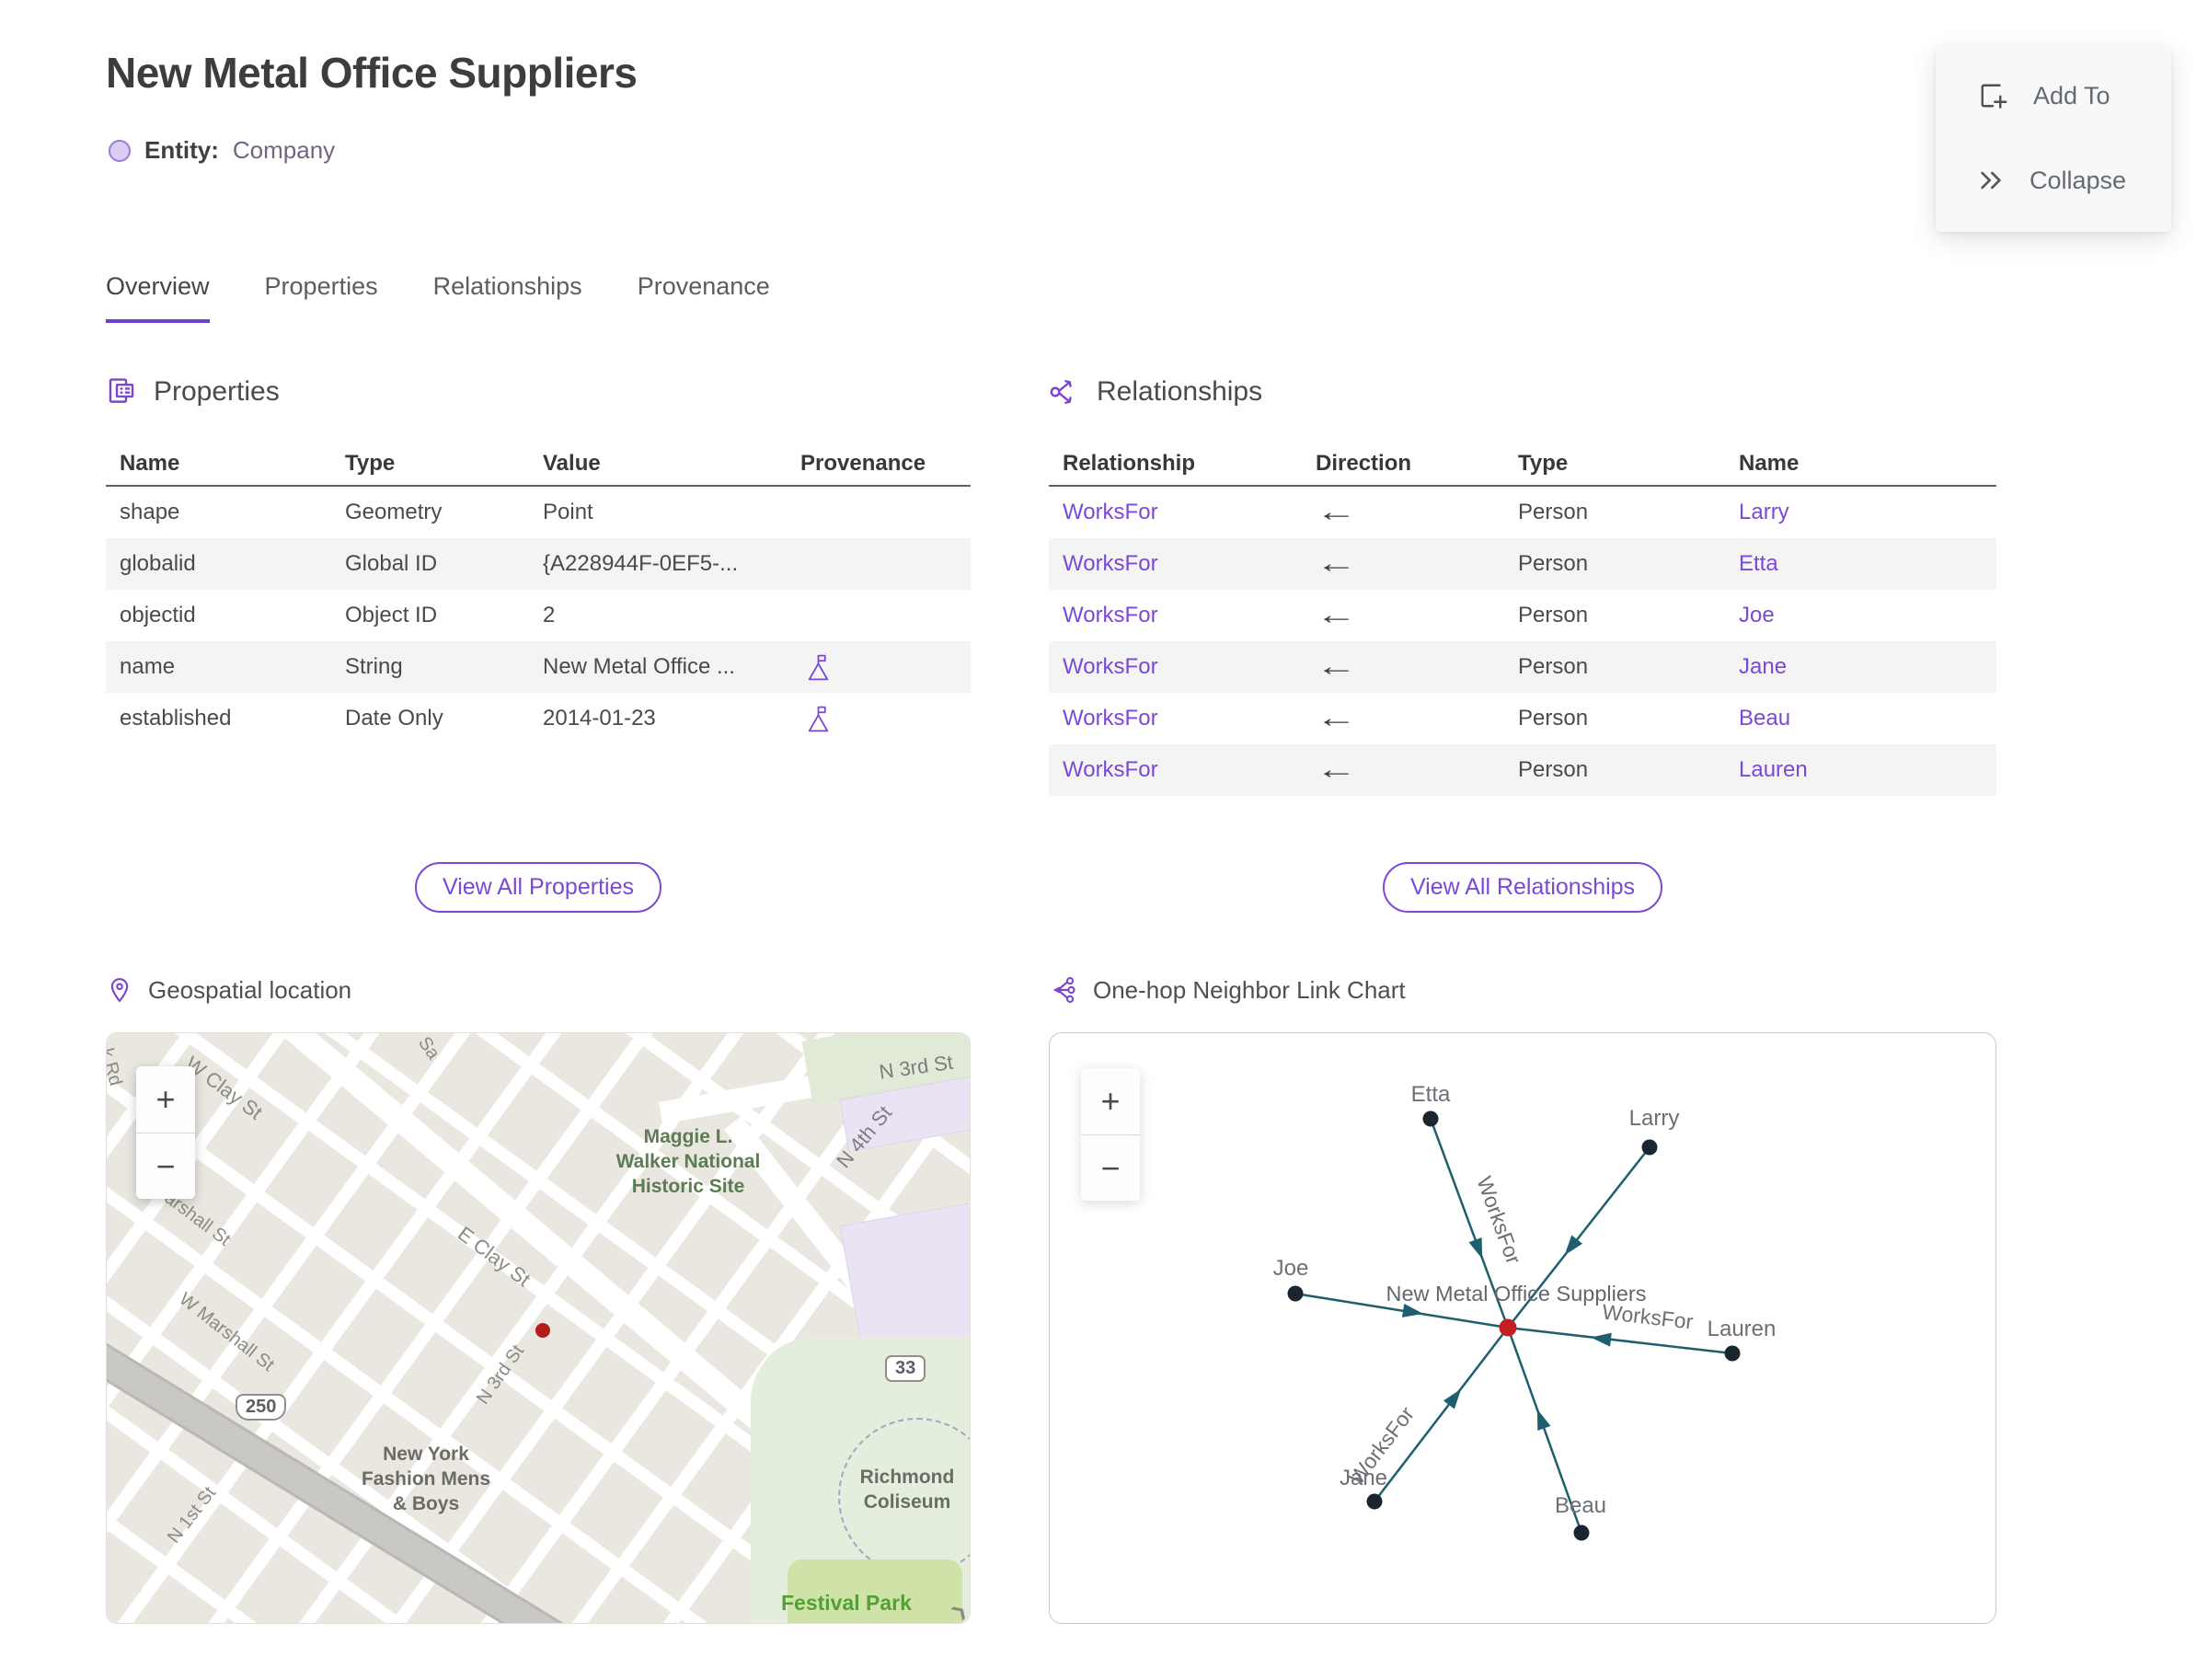  I want to click on graph-node-center, so click(1508, 1327).